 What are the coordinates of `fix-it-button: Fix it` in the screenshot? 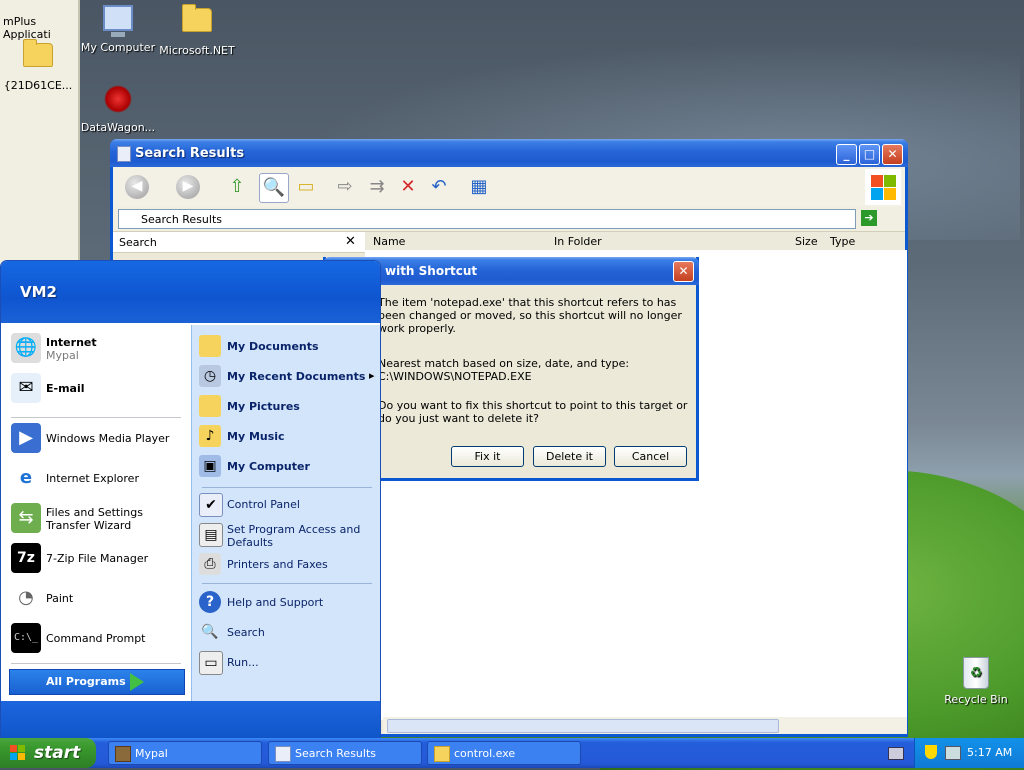 It's located at (487, 456).